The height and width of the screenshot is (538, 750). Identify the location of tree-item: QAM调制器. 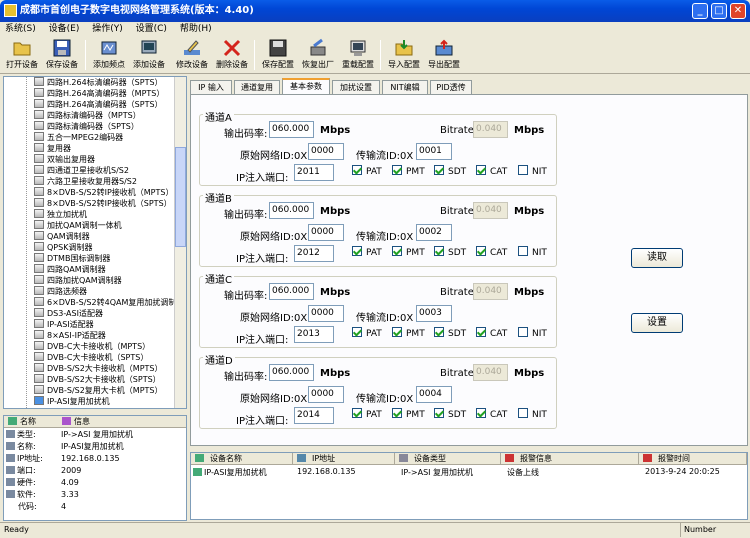
(62, 236).